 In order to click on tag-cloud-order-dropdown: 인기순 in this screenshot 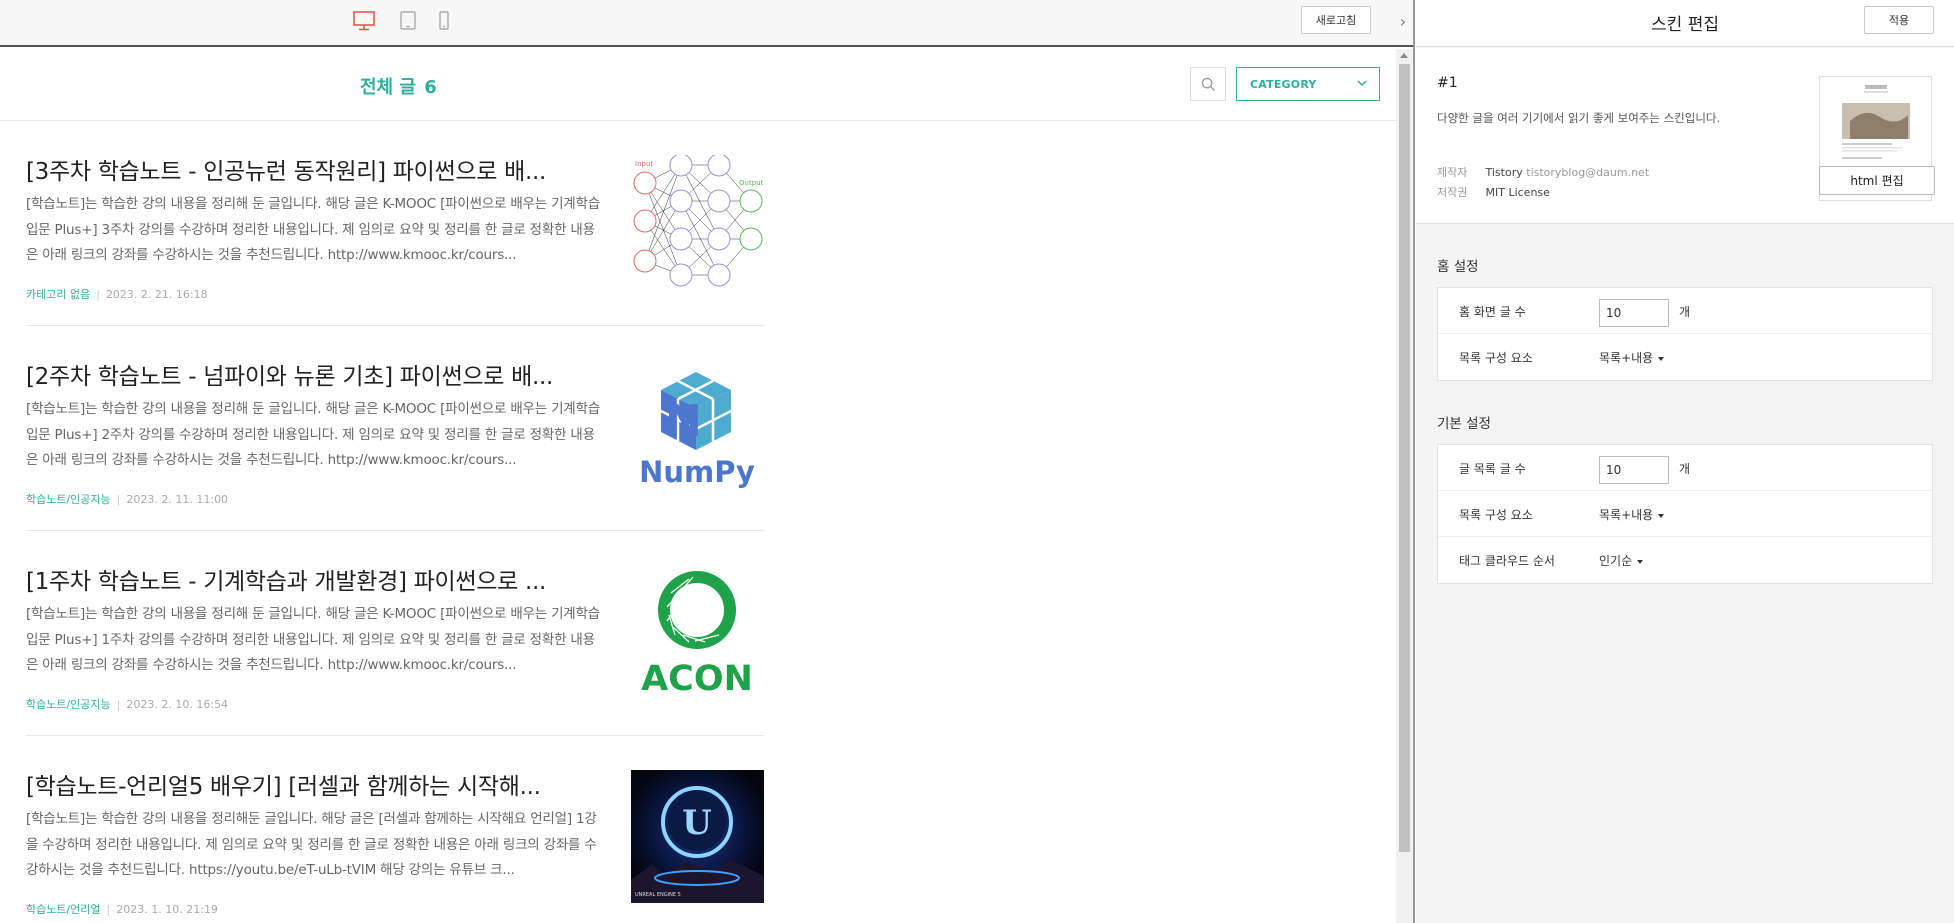, I will do `click(1621, 560)`.